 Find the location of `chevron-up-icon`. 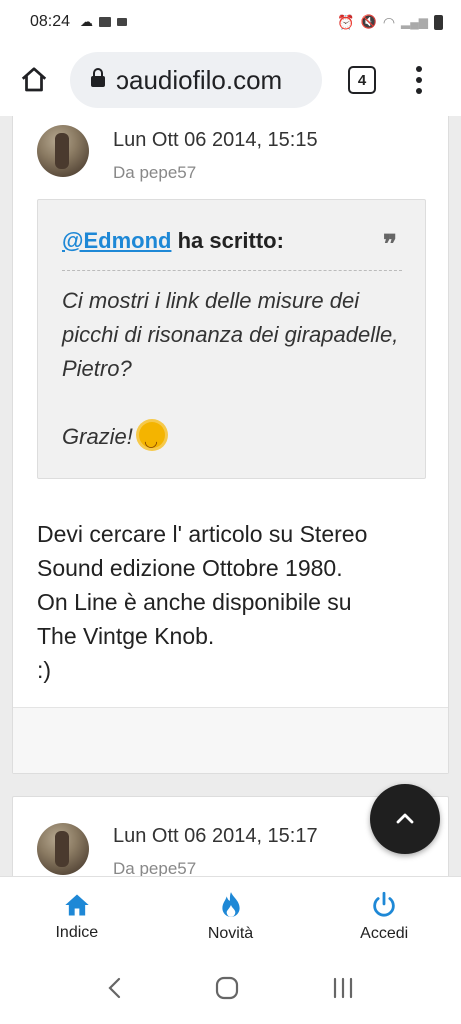

chevron-up-icon is located at coordinates (405, 818).